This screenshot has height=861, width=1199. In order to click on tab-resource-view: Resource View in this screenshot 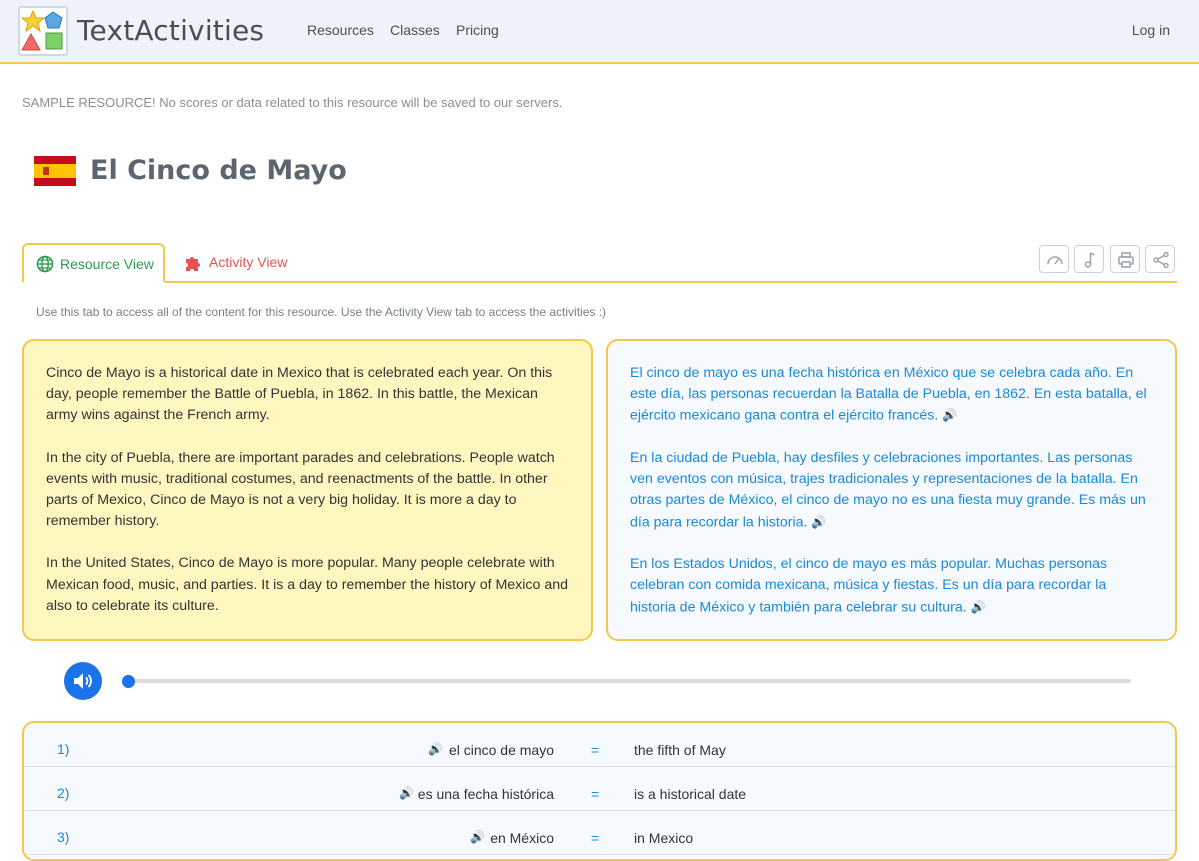, I will do `click(93, 263)`.